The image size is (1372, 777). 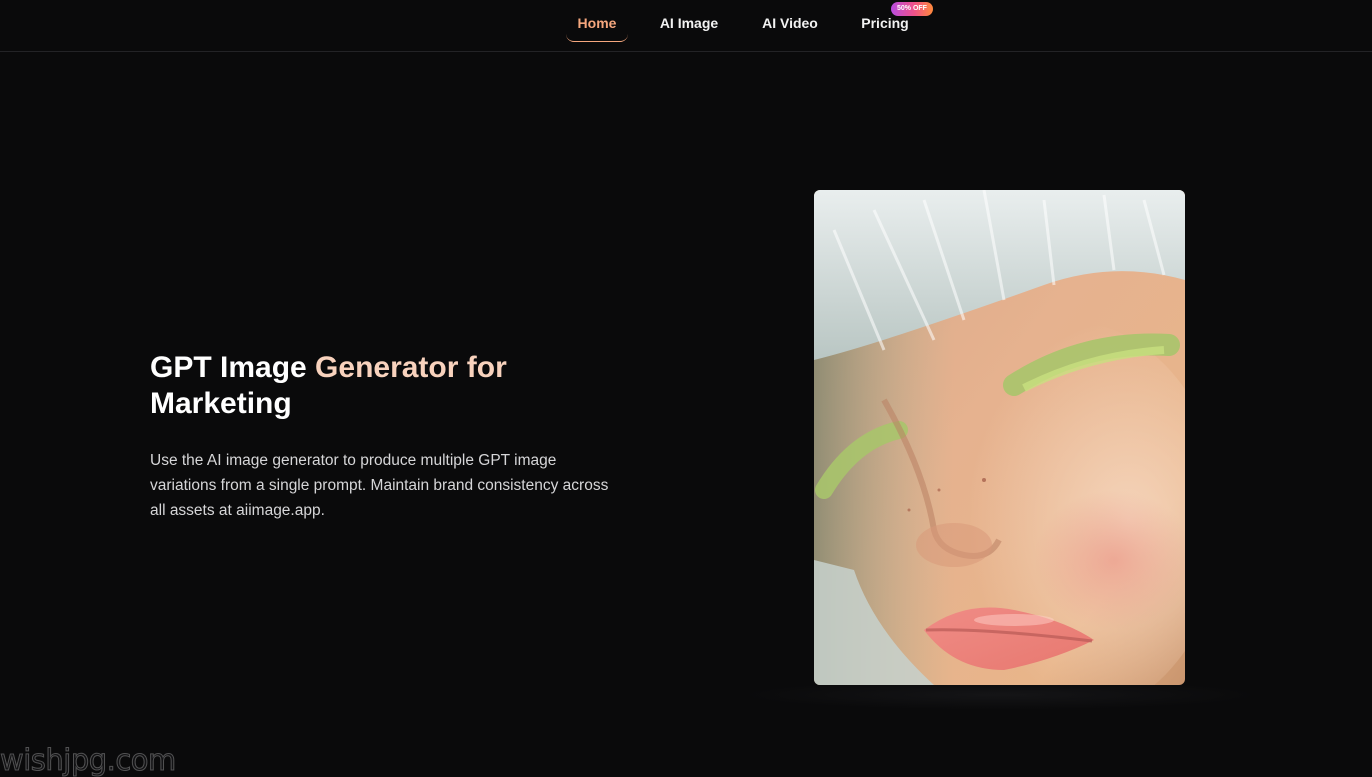 I want to click on pricing-discount-badge: 50% OFF, so click(x=912, y=9).